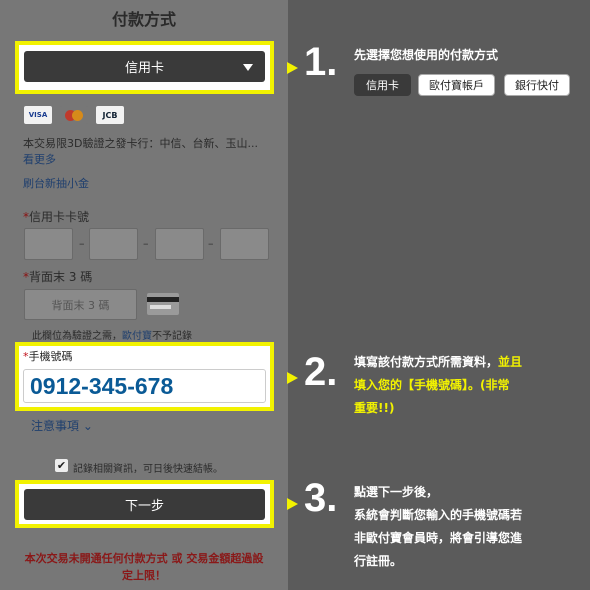 Image resolution: width=590 pixels, height=590 pixels. I want to click on step1-text: 先選擇您想使用的付款方式, so click(426, 55).